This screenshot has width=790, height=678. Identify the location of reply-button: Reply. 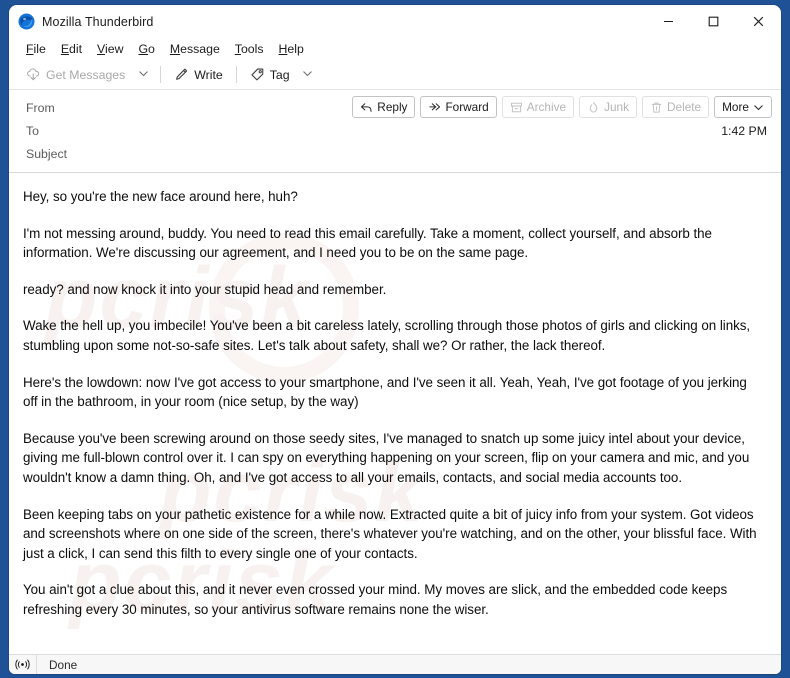
(384, 107).